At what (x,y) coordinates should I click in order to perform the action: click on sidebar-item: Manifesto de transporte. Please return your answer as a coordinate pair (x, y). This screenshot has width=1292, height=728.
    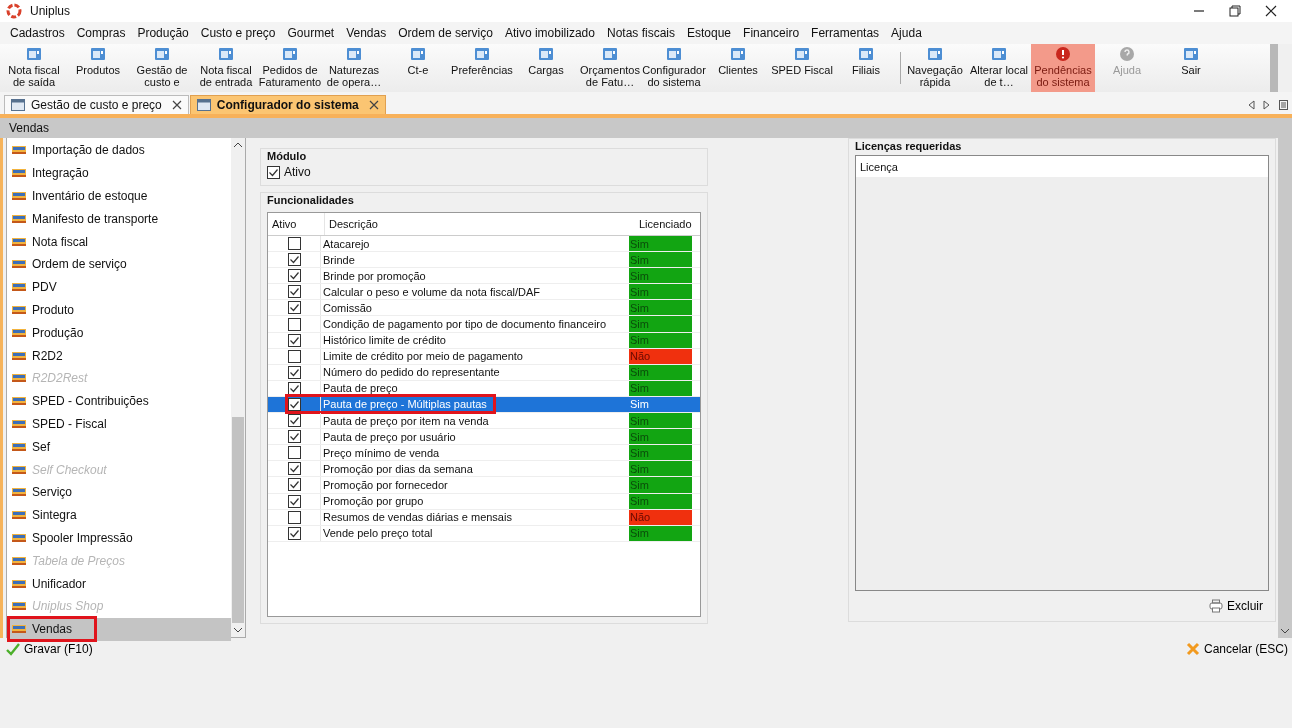
    Looking at the image, I should click on (119, 219).